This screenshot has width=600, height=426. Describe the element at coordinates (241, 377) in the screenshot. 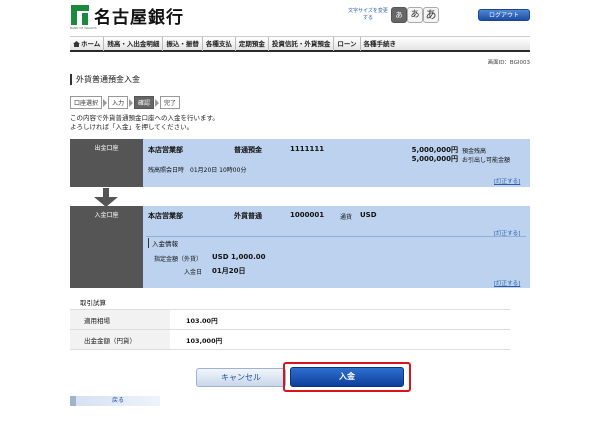

I see `cancel-button: キャンセル` at that location.